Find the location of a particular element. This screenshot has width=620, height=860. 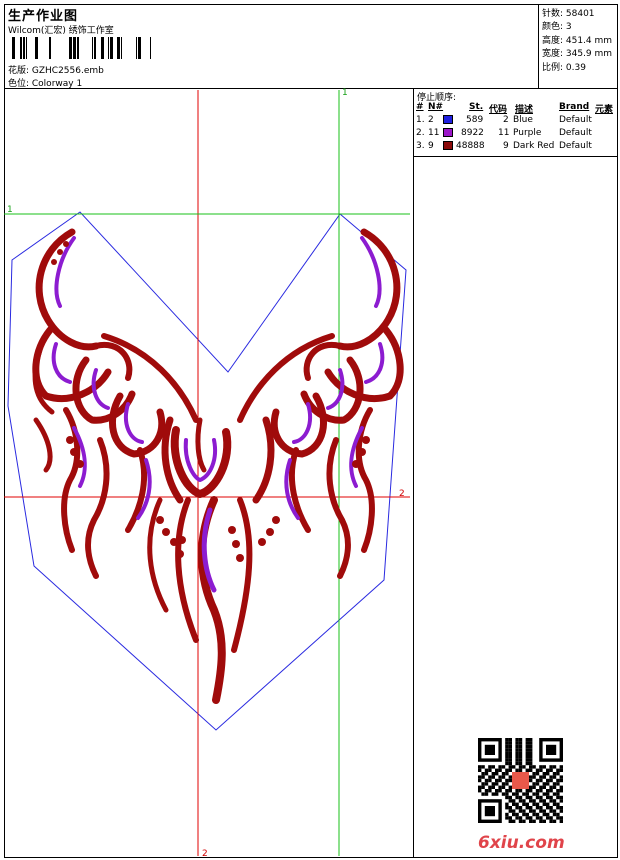

qr-finder is located at coordinates (489, 749).